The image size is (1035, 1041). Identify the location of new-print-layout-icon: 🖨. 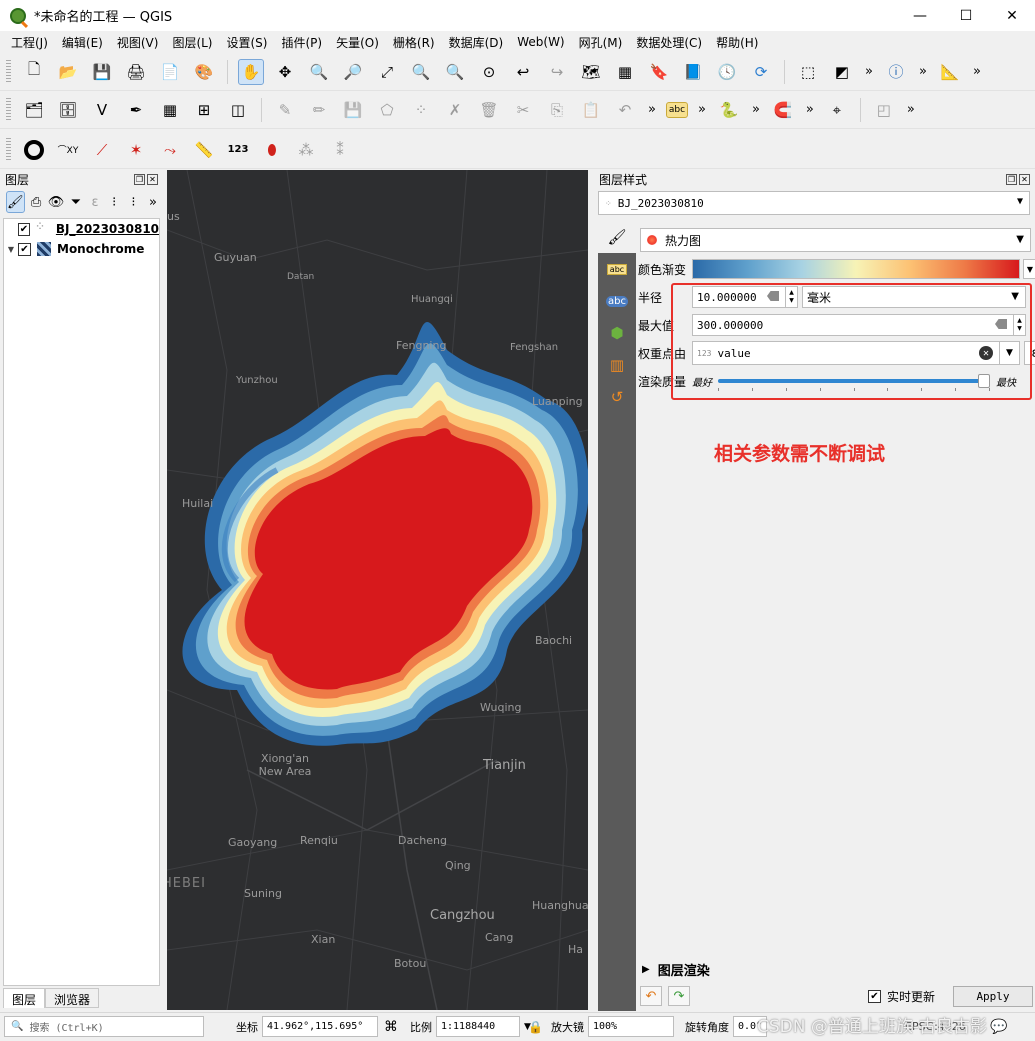
(136, 72).